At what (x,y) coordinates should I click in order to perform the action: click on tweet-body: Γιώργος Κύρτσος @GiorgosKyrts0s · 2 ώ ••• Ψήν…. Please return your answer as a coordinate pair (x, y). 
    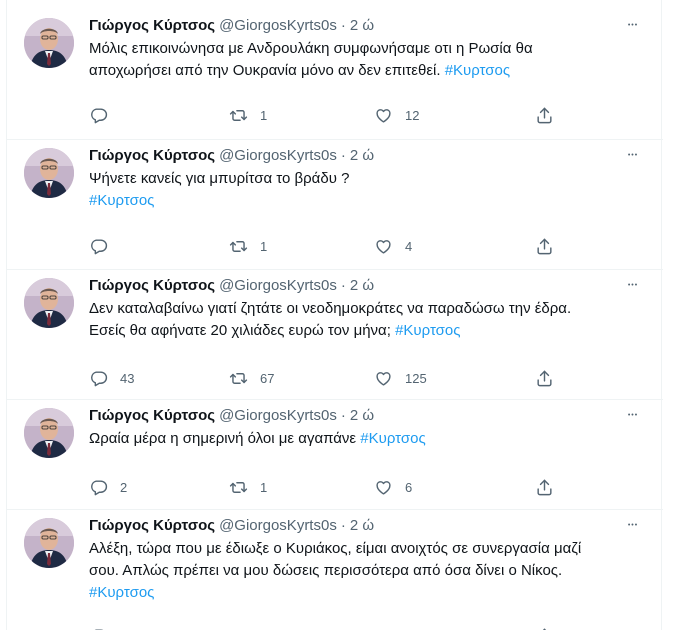
    Looking at the image, I should click on (371, 179).